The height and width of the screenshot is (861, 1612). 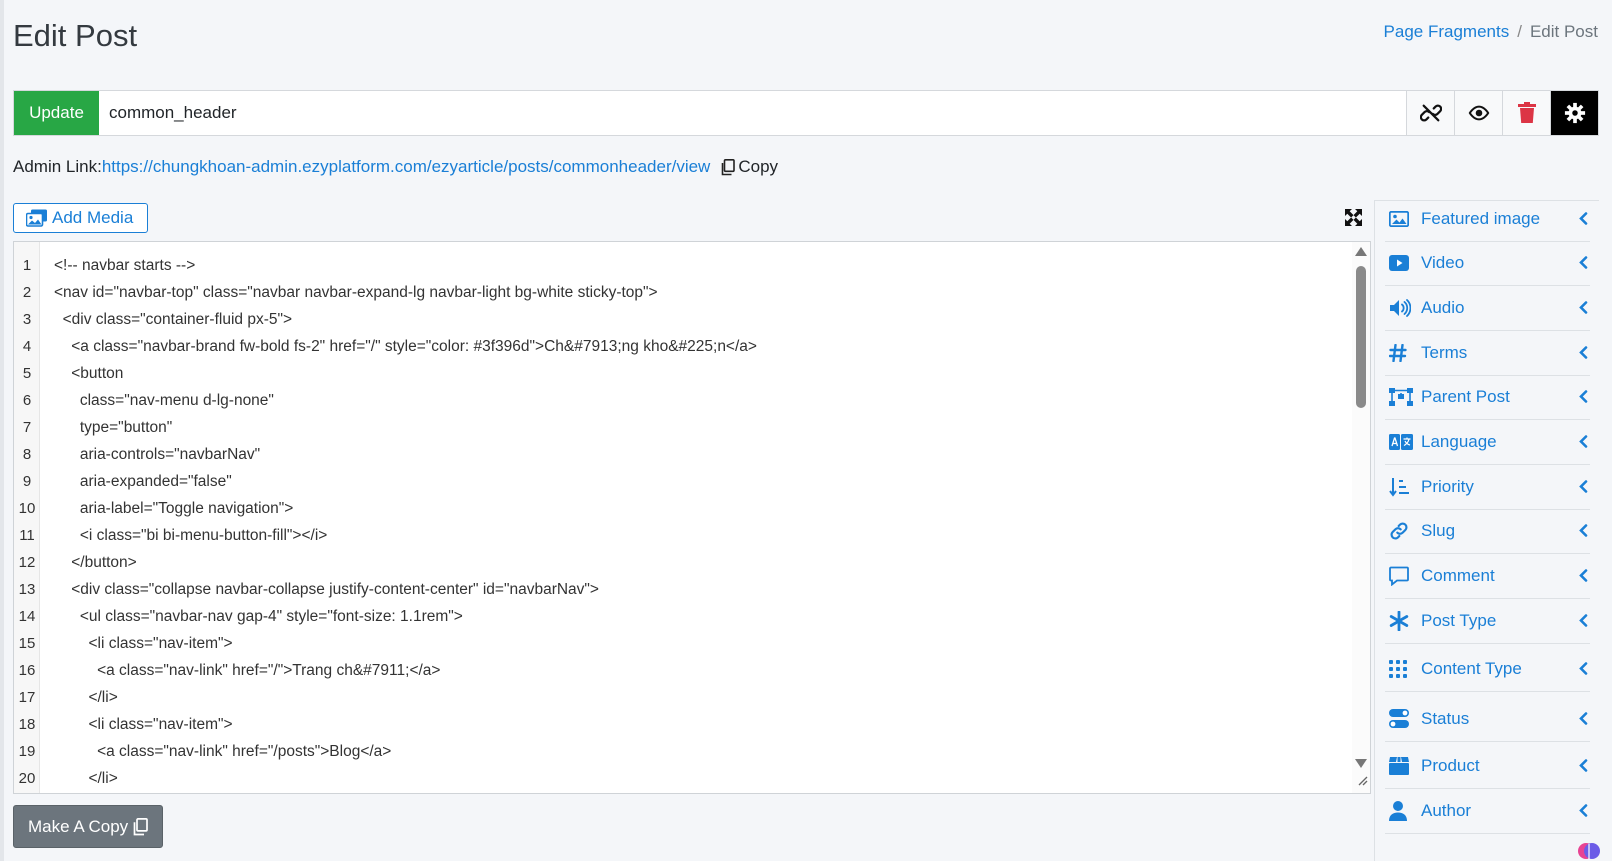 I want to click on expand-icon, so click(x=1353, y=217).